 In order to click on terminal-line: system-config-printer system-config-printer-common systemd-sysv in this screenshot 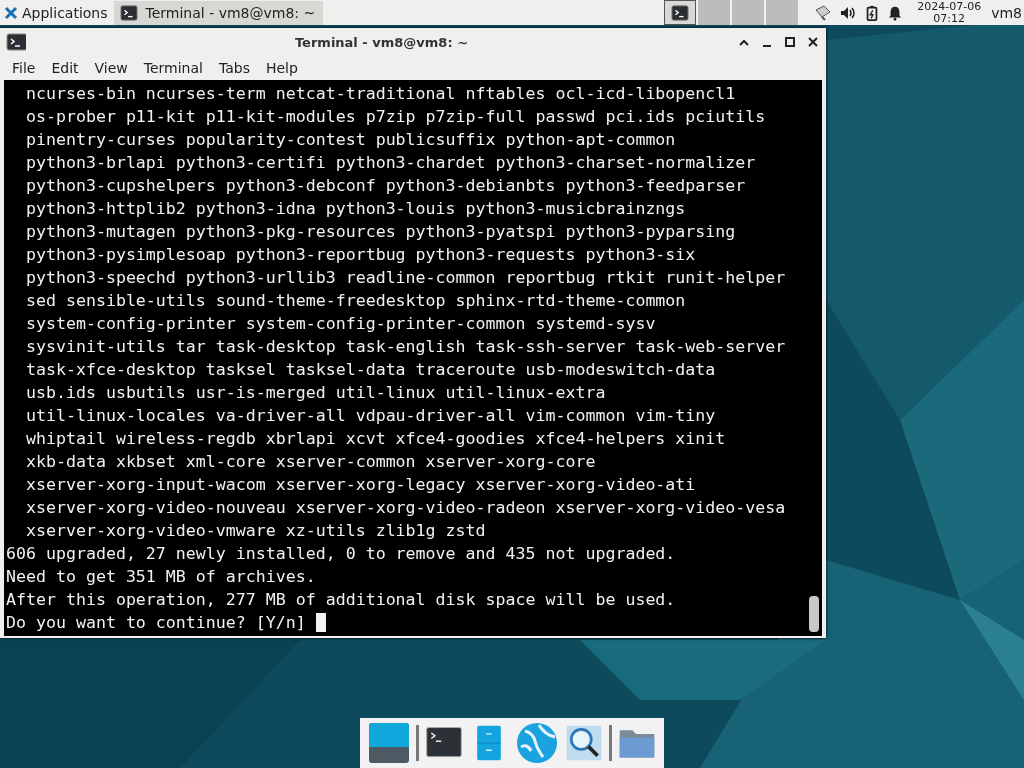, I will do `click(340, 324)`.